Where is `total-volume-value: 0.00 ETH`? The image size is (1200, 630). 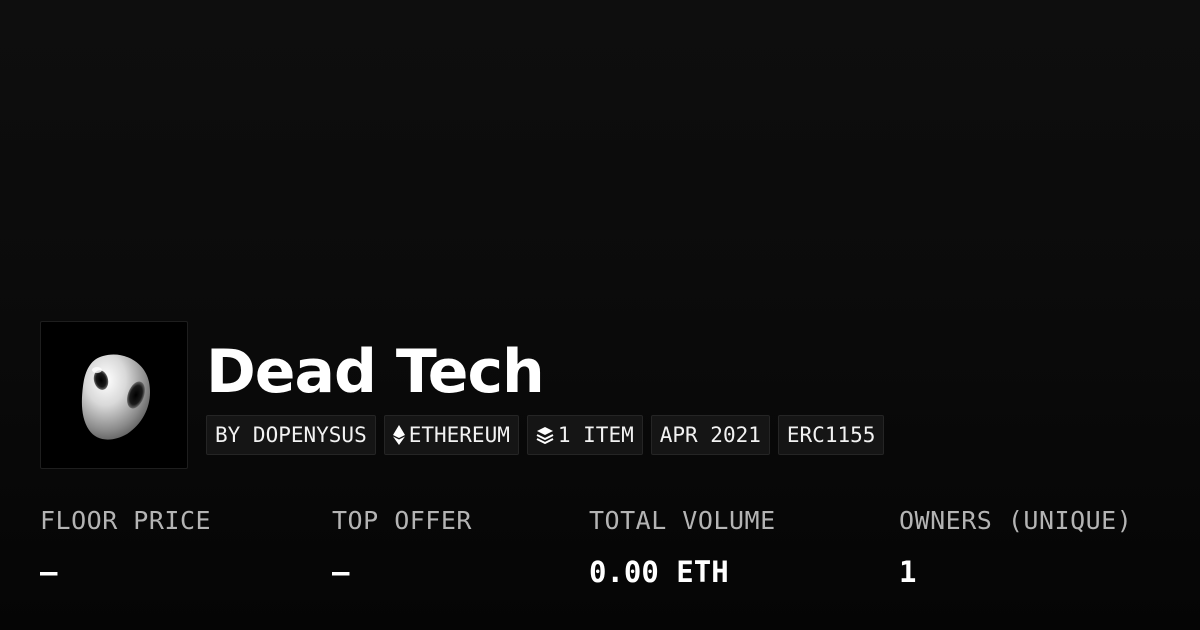 total-volume-value: 0.00 ETH is located at coordinates (659, 572).